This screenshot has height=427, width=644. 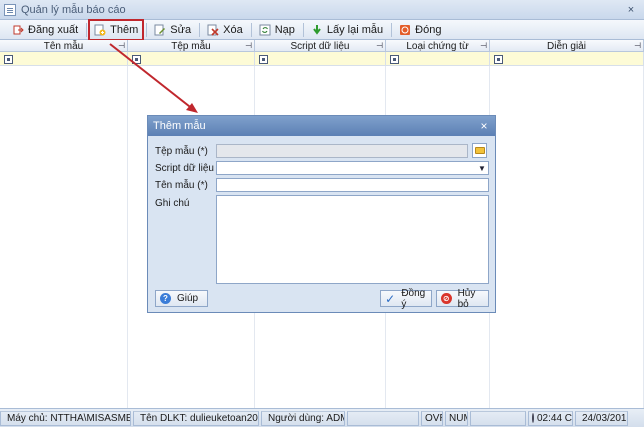 What do you see at coordinates (124, 29) in the screenshot?
I see `add-label: Thêm` at bounding box center [124, 29].